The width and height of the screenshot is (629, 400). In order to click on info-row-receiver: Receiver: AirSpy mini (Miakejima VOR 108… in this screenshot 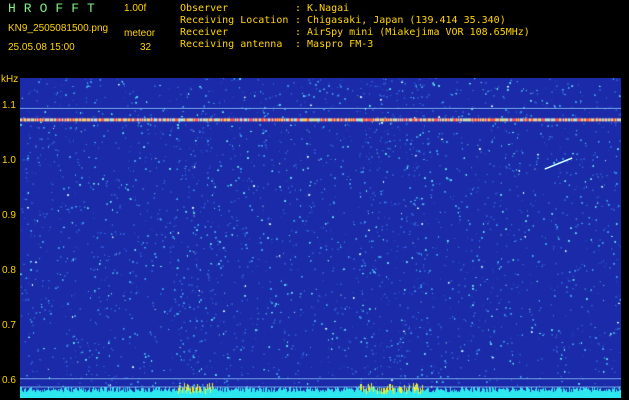, I will do `click(355, 32)`.